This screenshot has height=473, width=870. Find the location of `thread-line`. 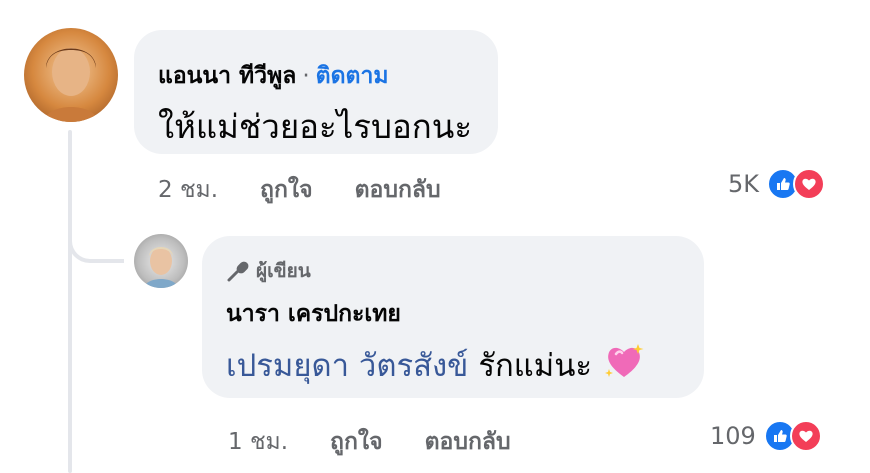

thread-line is located at coordinates (70, 301).